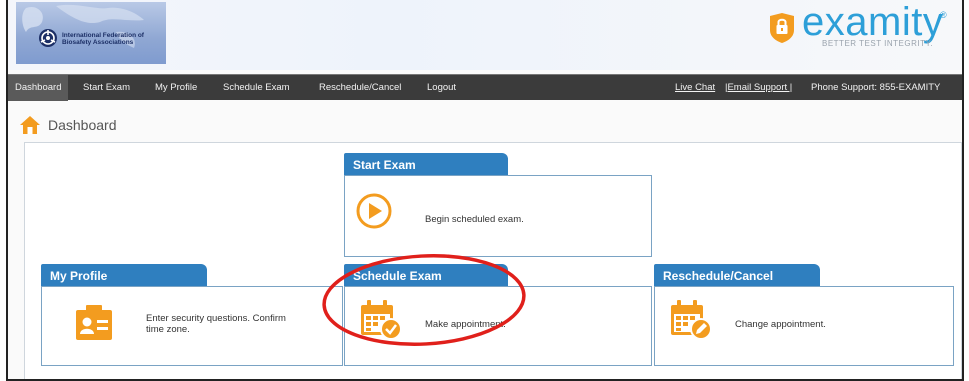 The image size is (969, 381). I want to click on schedule-exam-card-text: Make appointment., so click(465, 324).